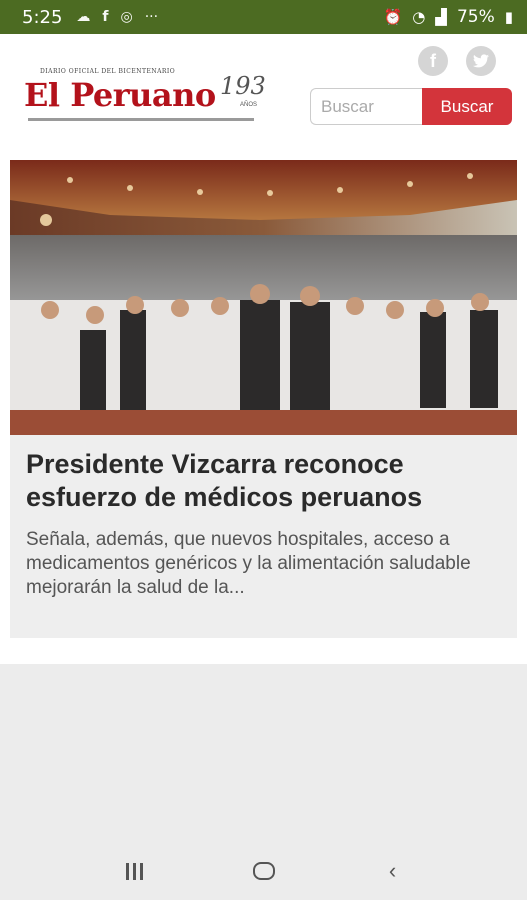  Describe the element at coordinates (441, 17) in the screenshot. I see `signal-icon: ▟` at that location.